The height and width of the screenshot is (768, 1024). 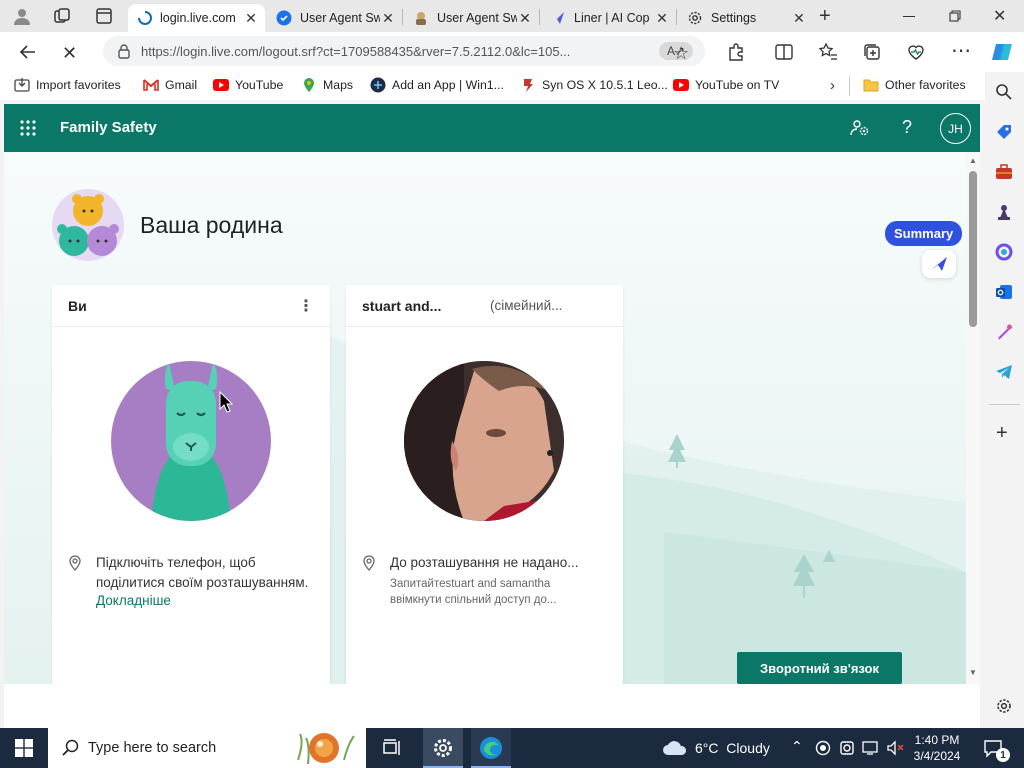 I want to click on clock: 1:40 PM 3/4/2024, so click(x=937, y=748).